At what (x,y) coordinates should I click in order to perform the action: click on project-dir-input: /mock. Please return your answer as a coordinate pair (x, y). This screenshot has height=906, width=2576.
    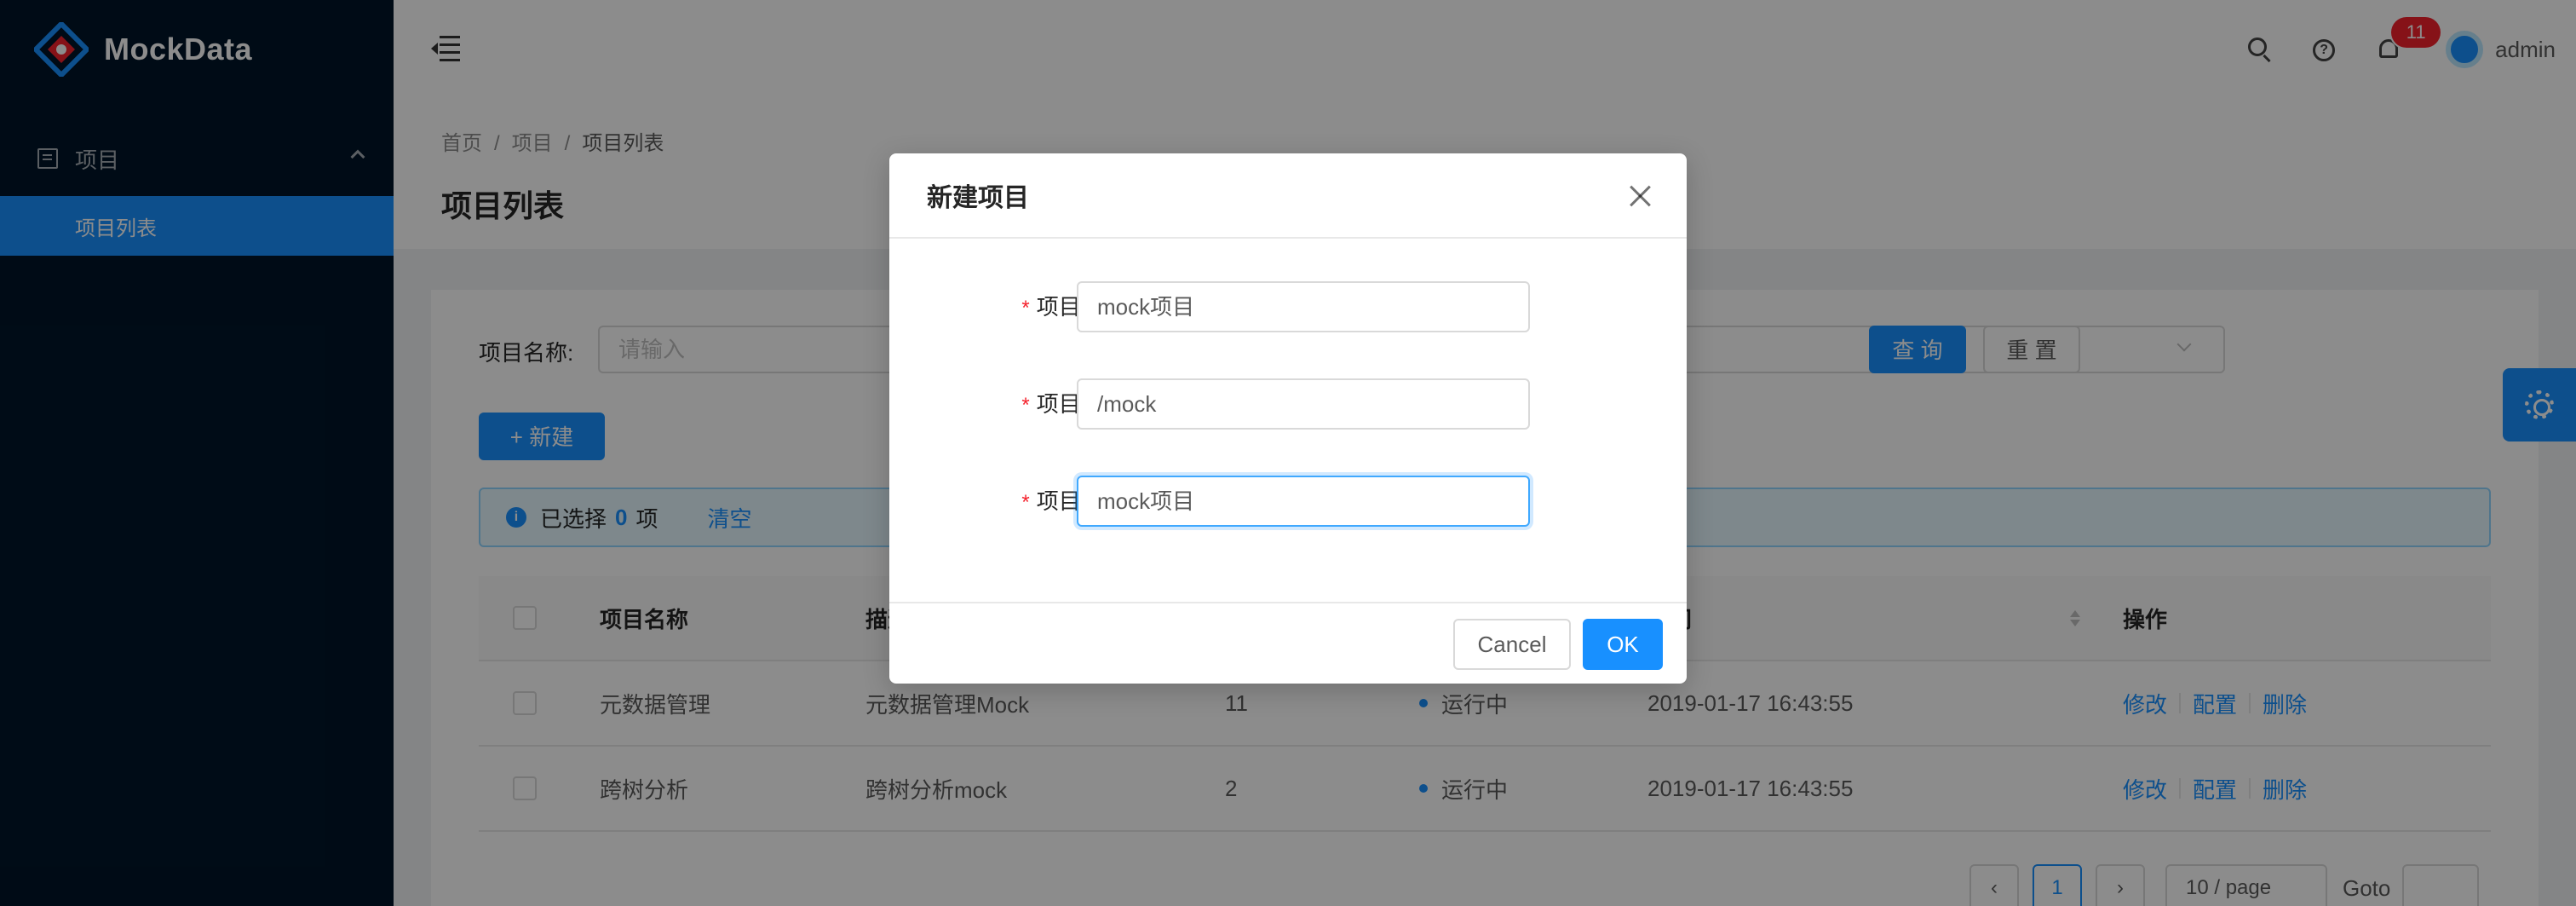
    Looking at the image, I should click on (1304, 404).